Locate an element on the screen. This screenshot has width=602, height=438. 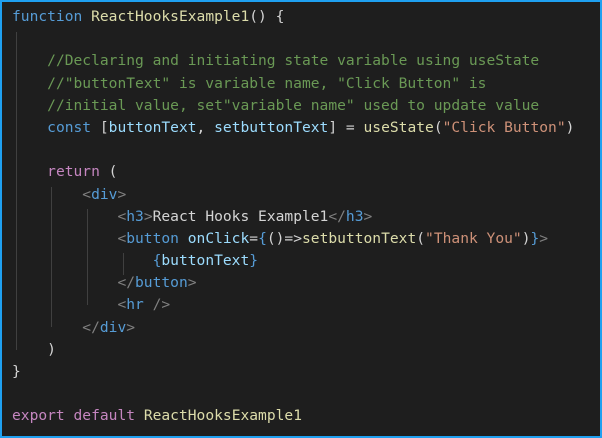
code-line: export default ReactHooksExample1 is located at coordinates (293, 416).